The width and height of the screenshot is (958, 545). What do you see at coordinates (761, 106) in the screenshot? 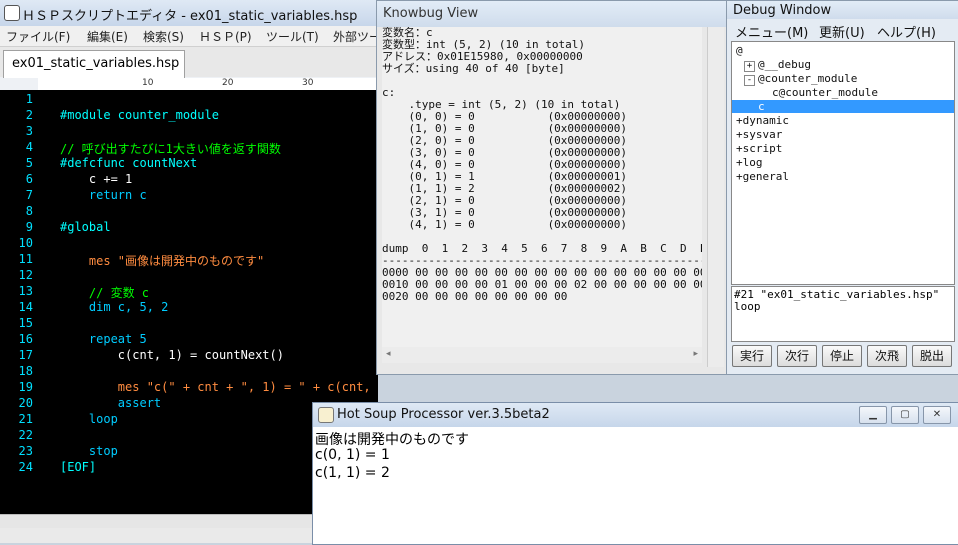
I see `tree-item-label: c` at bounding box center [761, 106].